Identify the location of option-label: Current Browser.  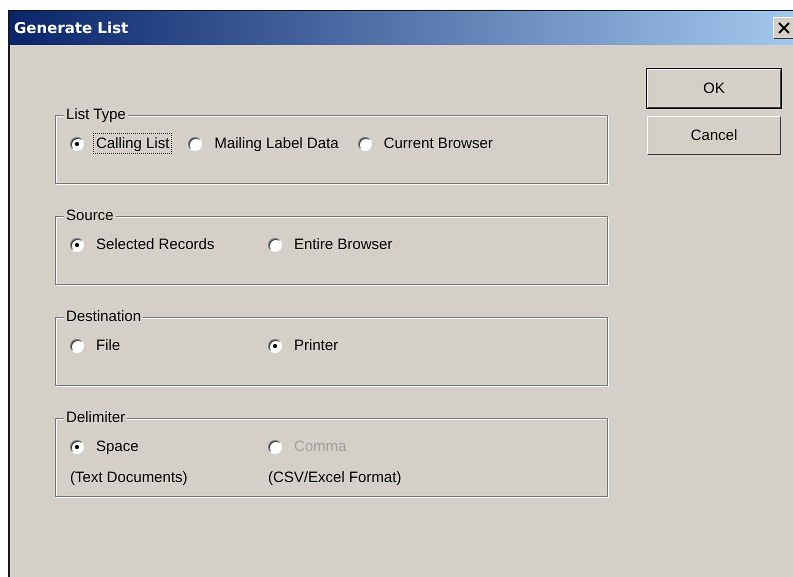
(438, 143).